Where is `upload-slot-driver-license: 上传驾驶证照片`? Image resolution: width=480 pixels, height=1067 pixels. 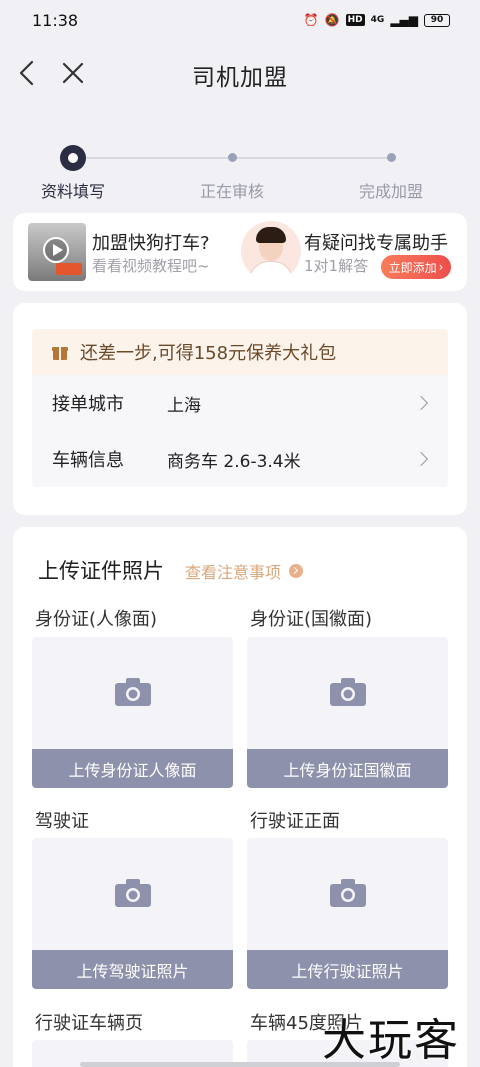 upload-slot-driver-license: 上传驾驶证照片 is located at coordinates (132, 913).